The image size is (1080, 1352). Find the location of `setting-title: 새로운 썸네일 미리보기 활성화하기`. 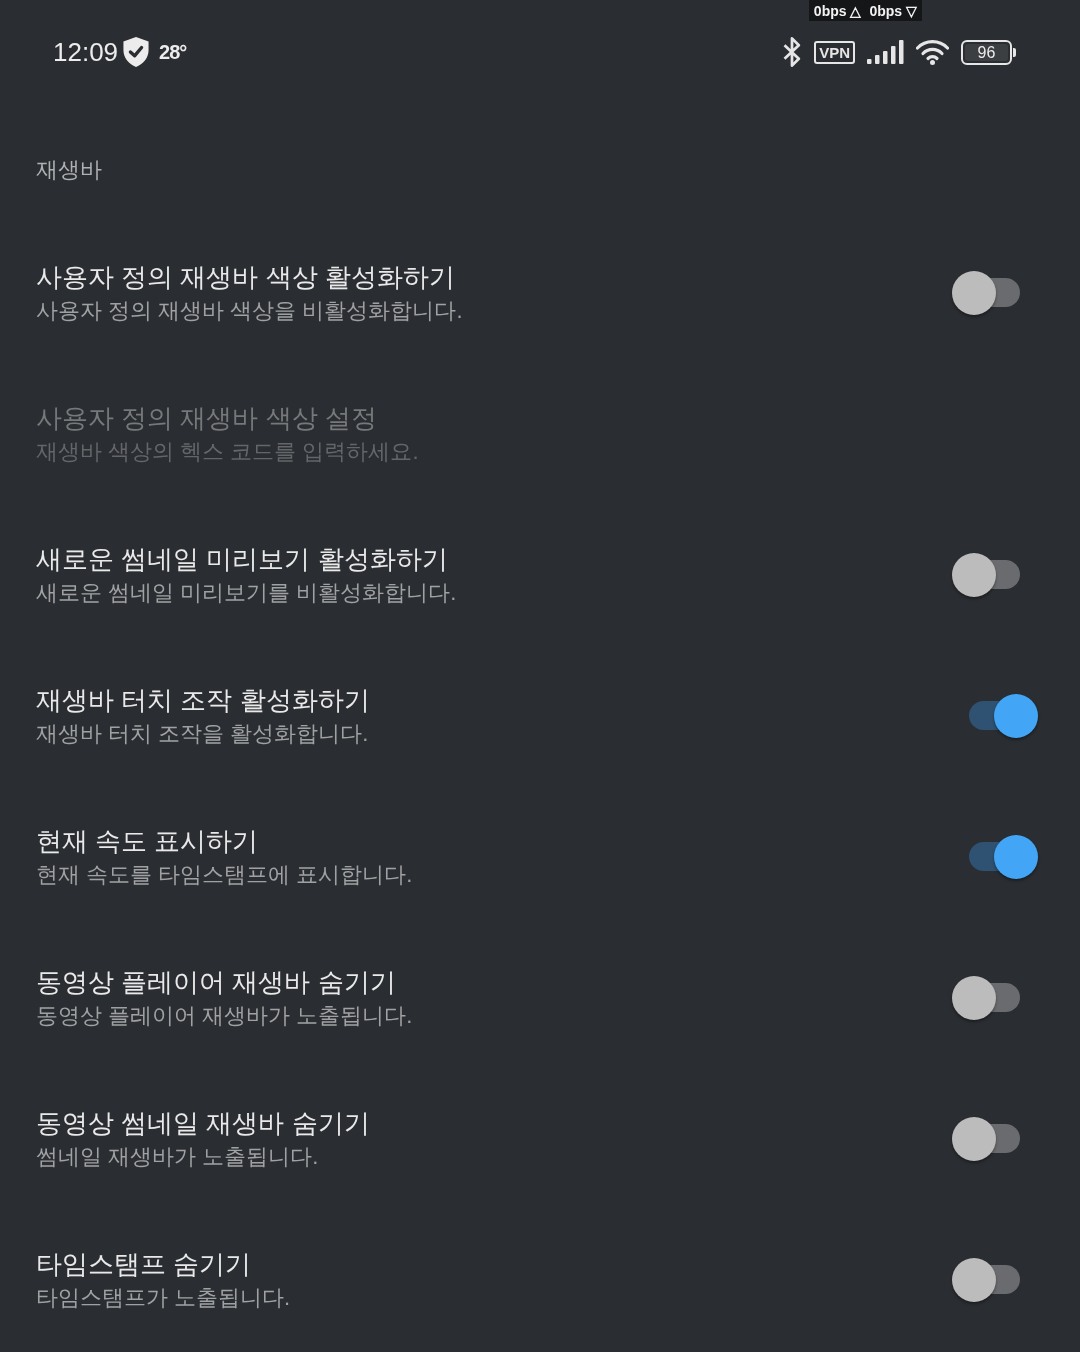

setting-title: 새로운 썸네일 미리보기 활성화하기 is located at coordinates (242, 559).